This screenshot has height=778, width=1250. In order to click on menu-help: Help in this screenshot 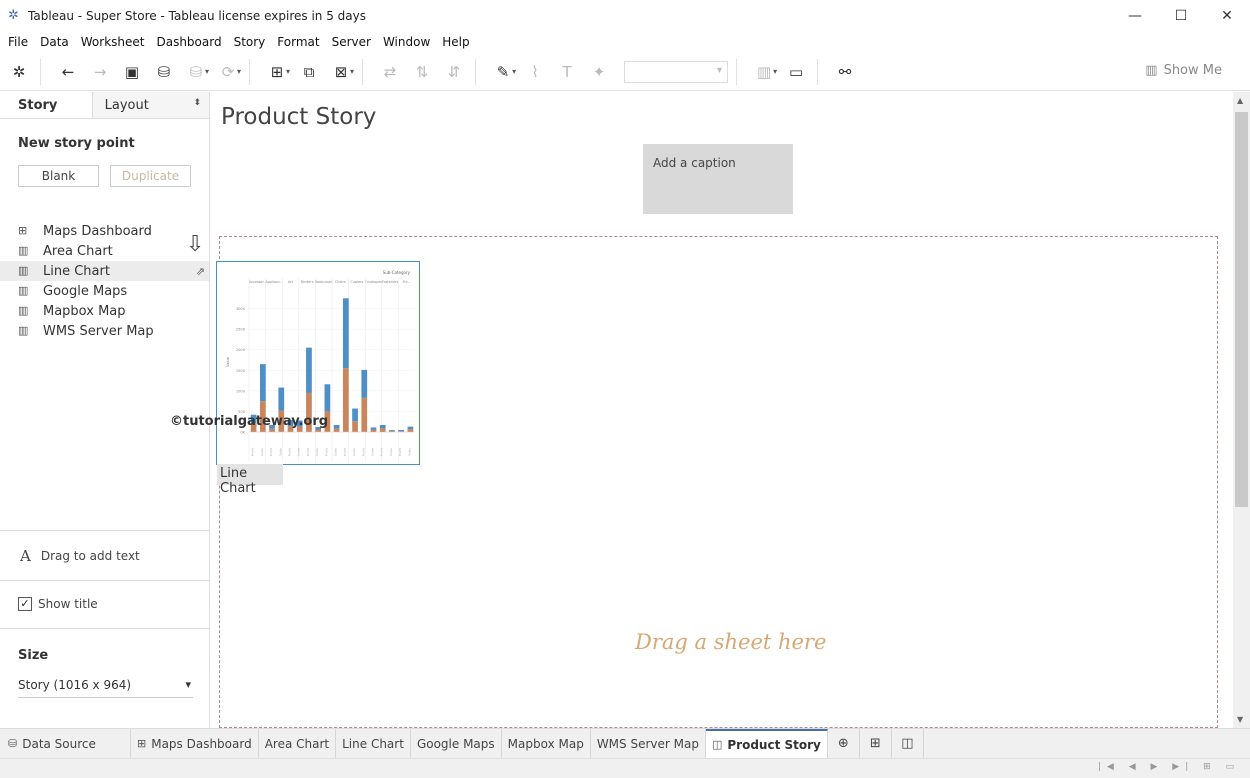, I will do `click(455, 42)`.